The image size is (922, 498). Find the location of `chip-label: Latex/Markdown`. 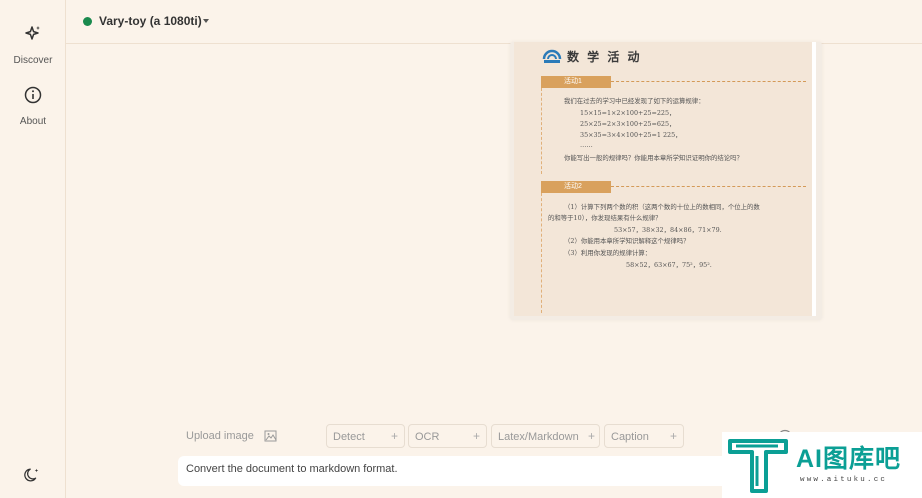

chip-label: Latex/Markdown is located at coordinates (538, 437).